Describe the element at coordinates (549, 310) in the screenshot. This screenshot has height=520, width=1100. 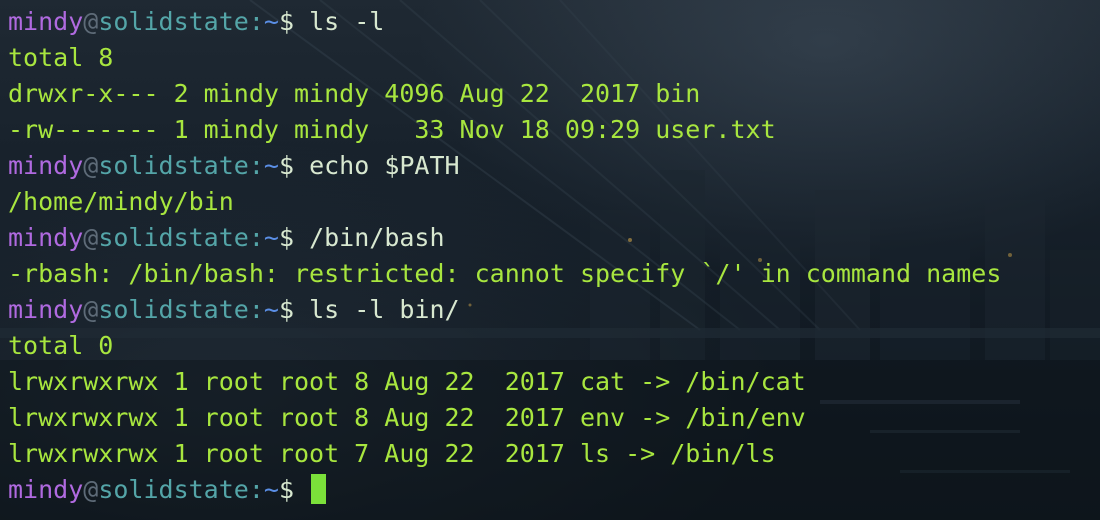
I see `prompt-line: mindy@solidstate:~$ ls -l bin/` at that location.